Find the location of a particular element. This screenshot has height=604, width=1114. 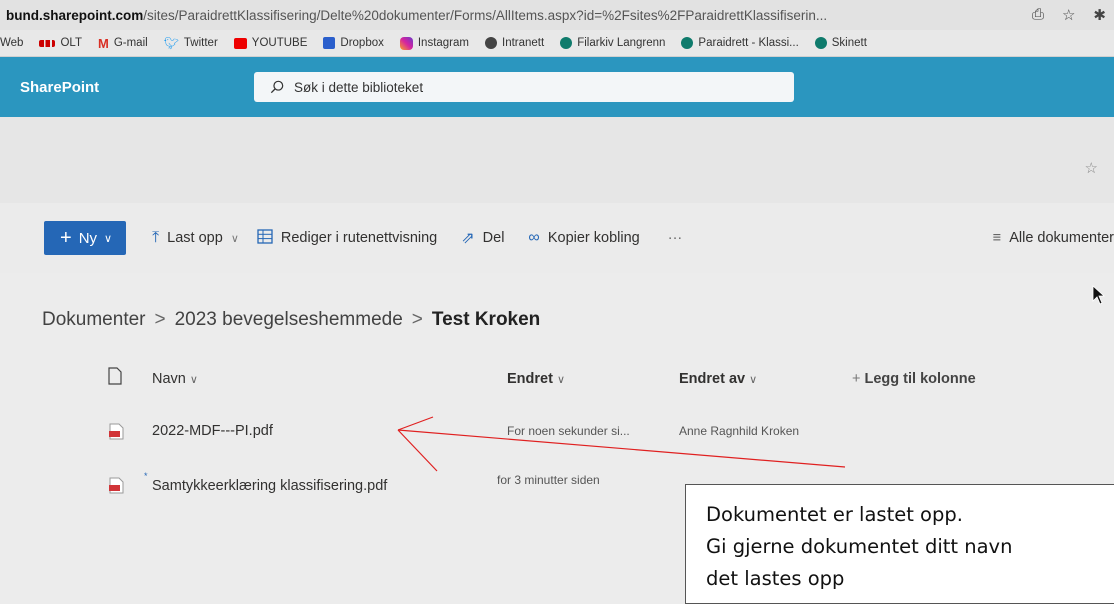

site-banner: ☆ is located at coordinates (557, 160).